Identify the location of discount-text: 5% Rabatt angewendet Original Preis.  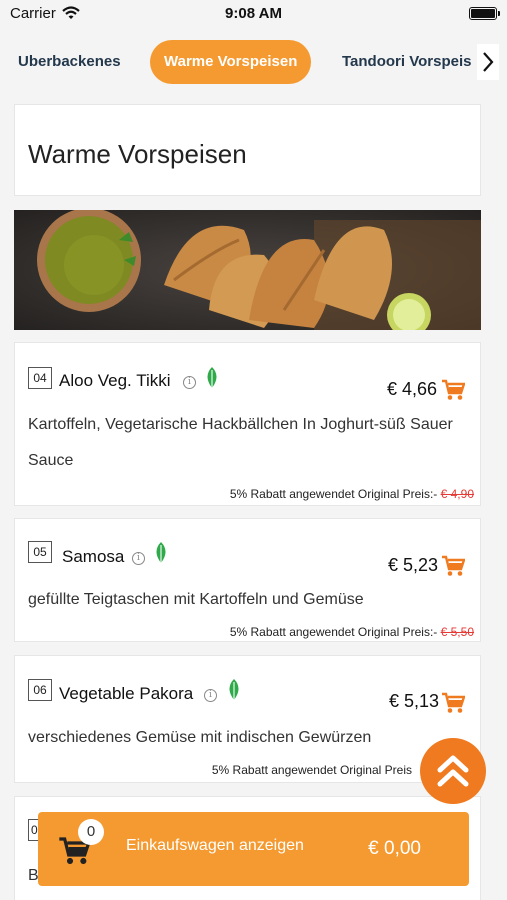
(311, 770).